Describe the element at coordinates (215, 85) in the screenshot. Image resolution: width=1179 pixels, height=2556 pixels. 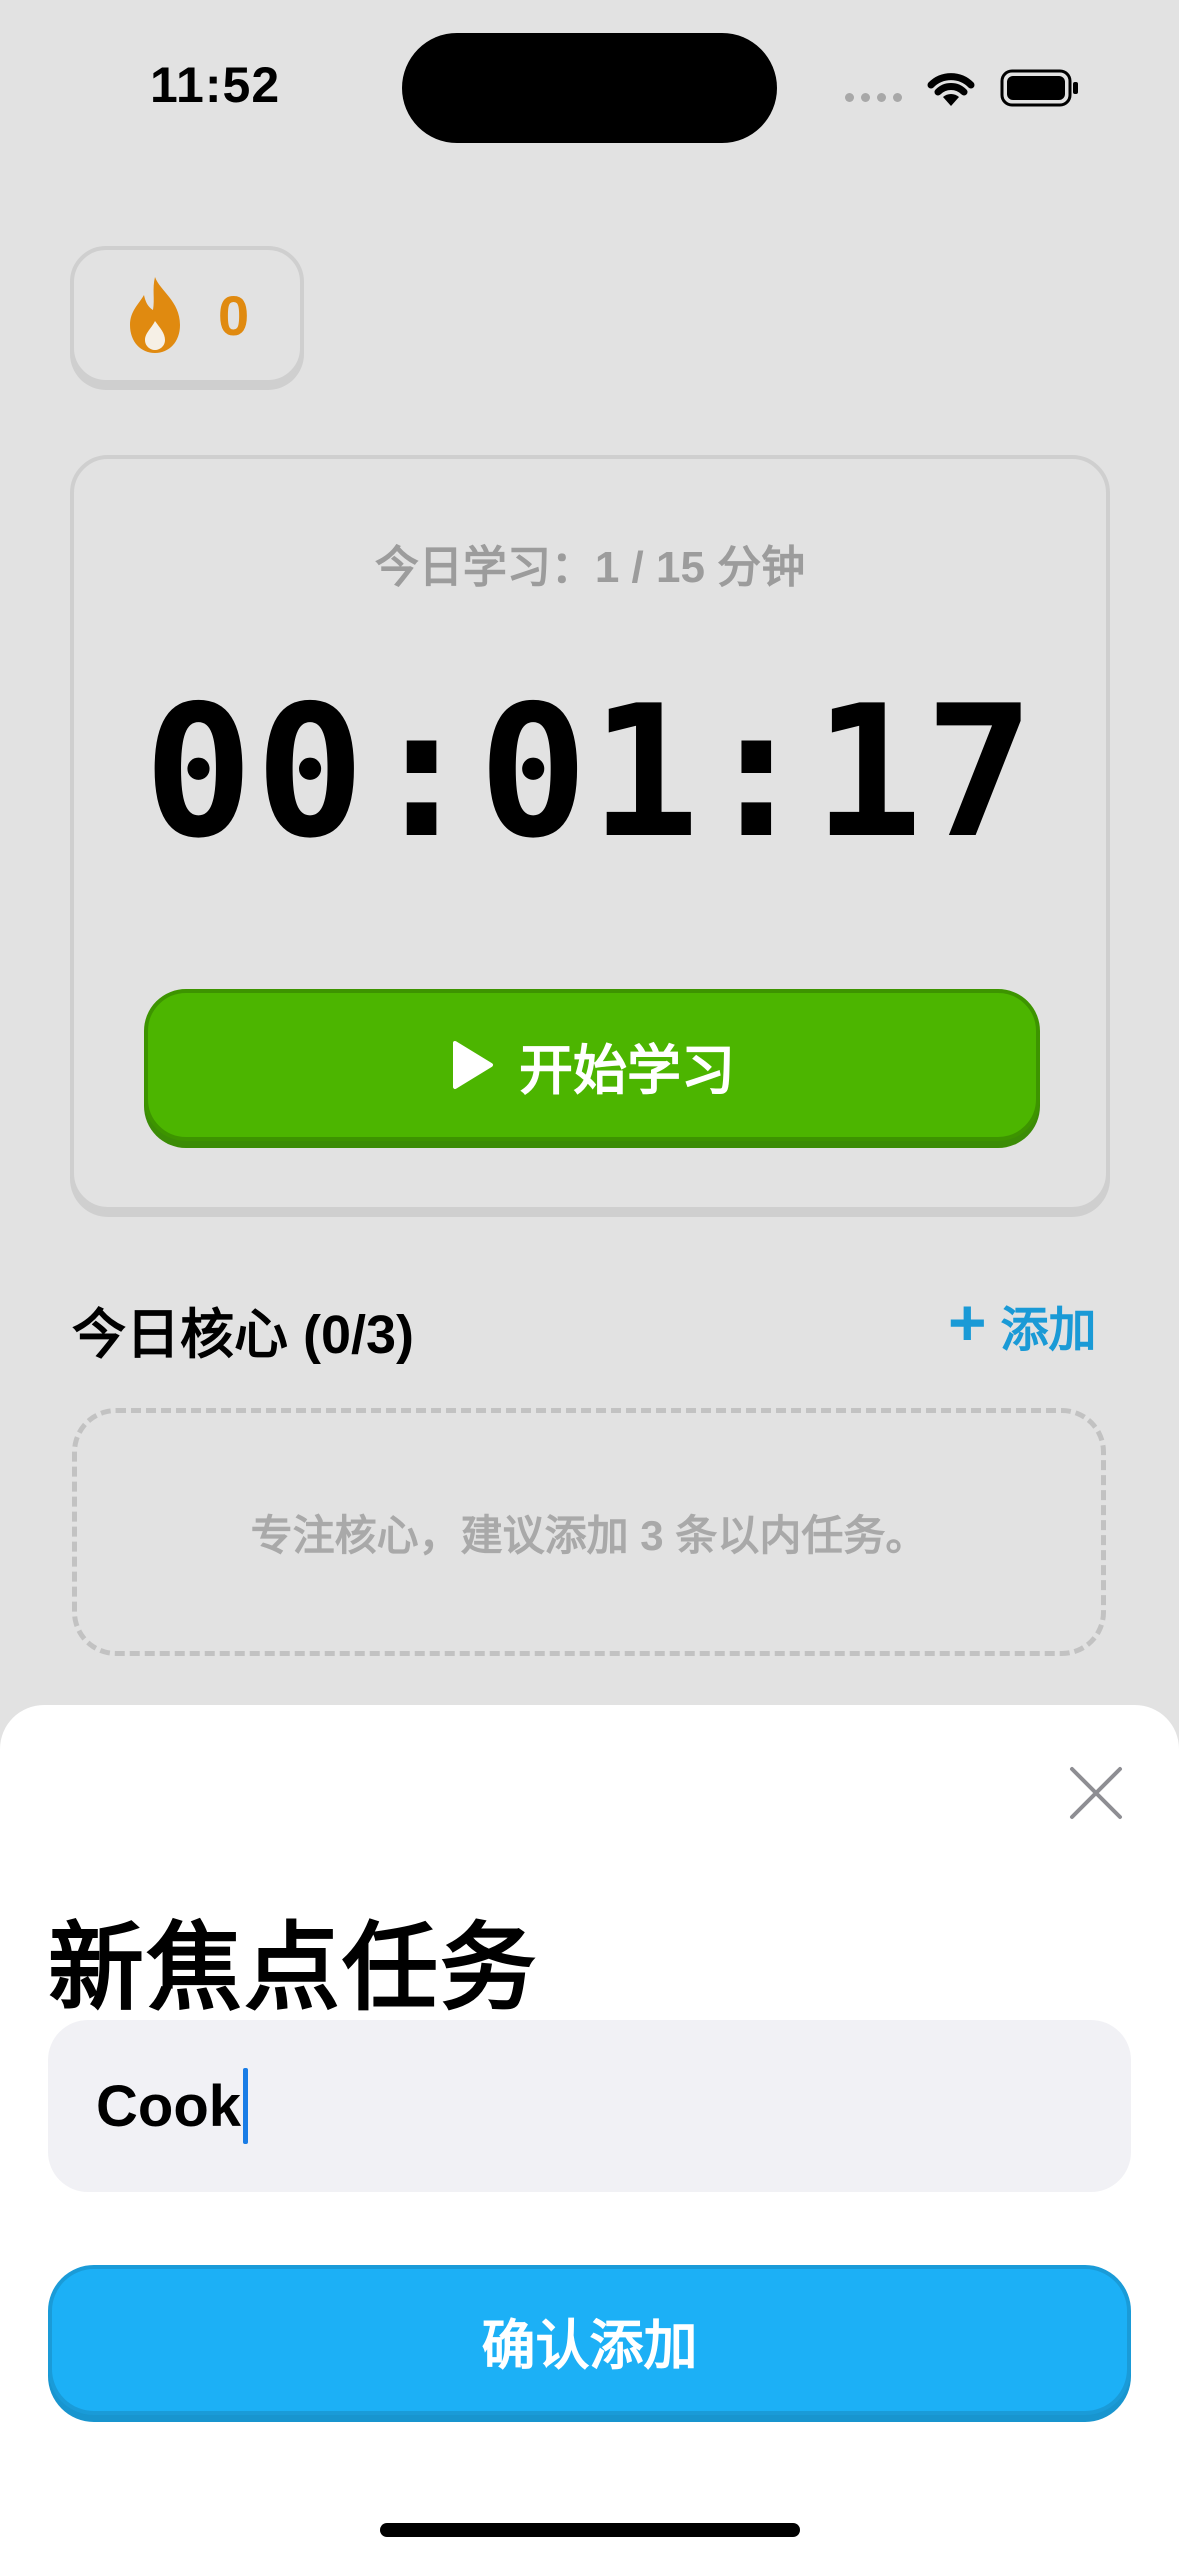
I see `status-time: 11:52` at that location.